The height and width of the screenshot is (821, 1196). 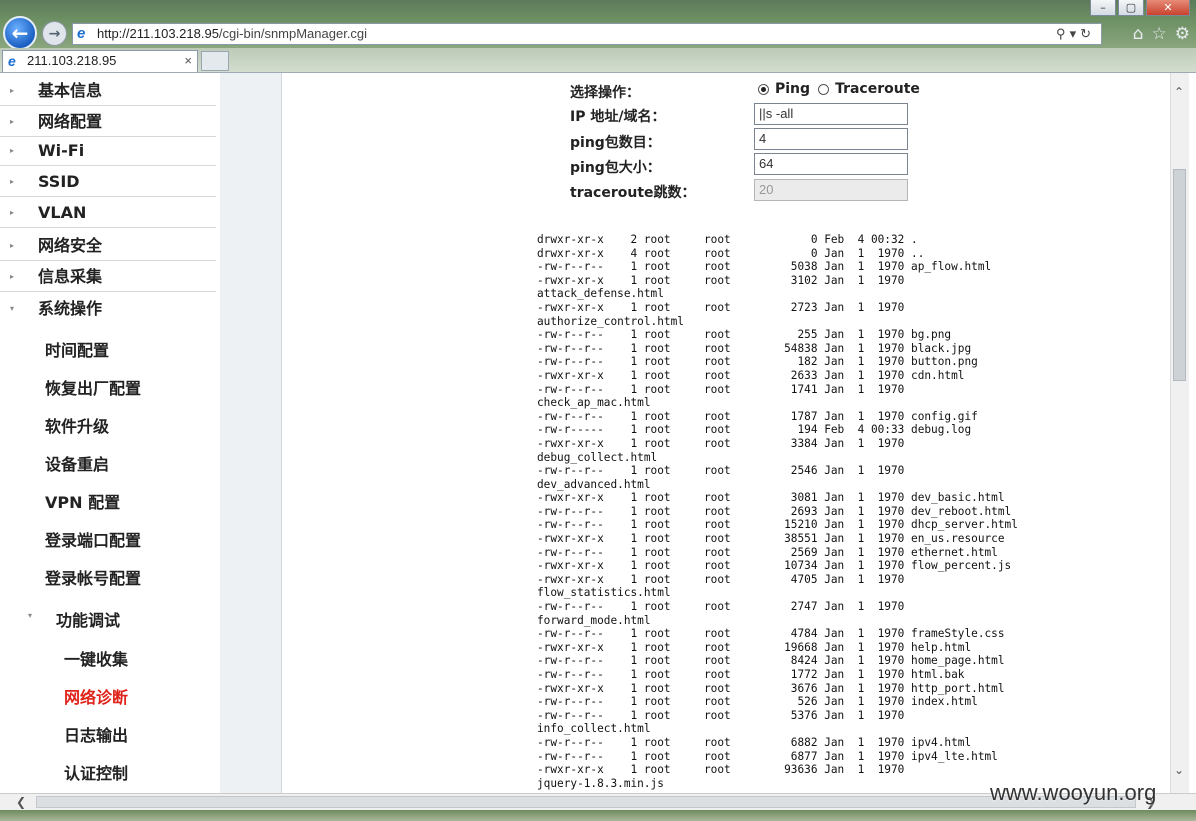 I want to click on sidebar-item-ssid: ▸ SSID, so click(x=108, y=182).